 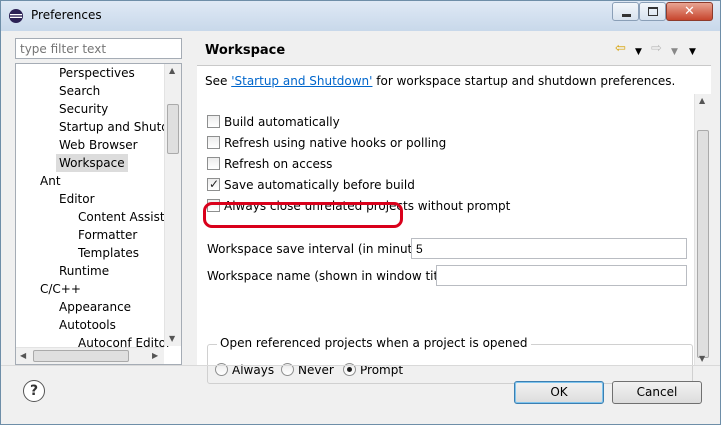 What do you see at coordinates (549, 248) in the screenshot?
I see `save-interval-input` at bounding box center [549, 248].